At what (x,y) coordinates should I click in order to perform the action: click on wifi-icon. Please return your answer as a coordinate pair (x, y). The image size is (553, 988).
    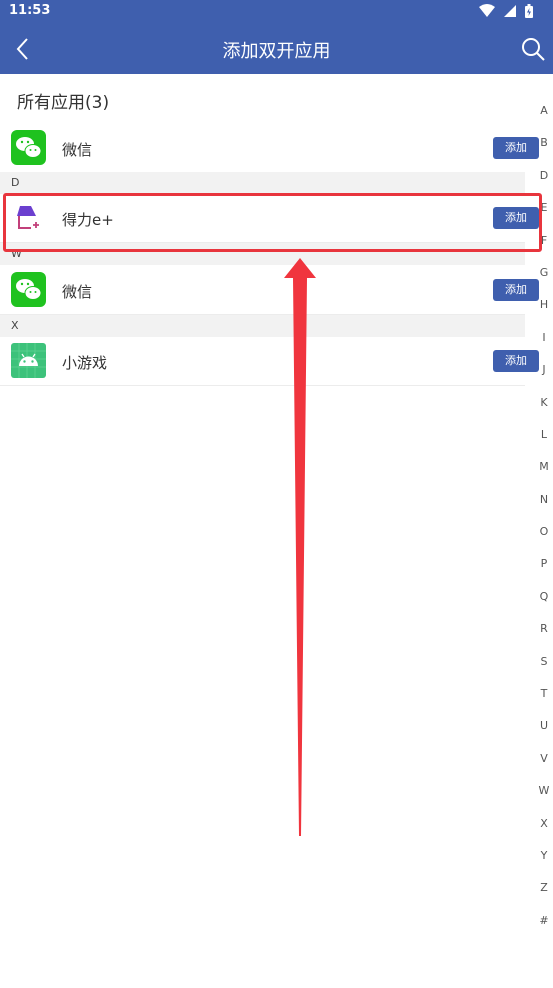
    Looking at the image, I should click on (486, 10).